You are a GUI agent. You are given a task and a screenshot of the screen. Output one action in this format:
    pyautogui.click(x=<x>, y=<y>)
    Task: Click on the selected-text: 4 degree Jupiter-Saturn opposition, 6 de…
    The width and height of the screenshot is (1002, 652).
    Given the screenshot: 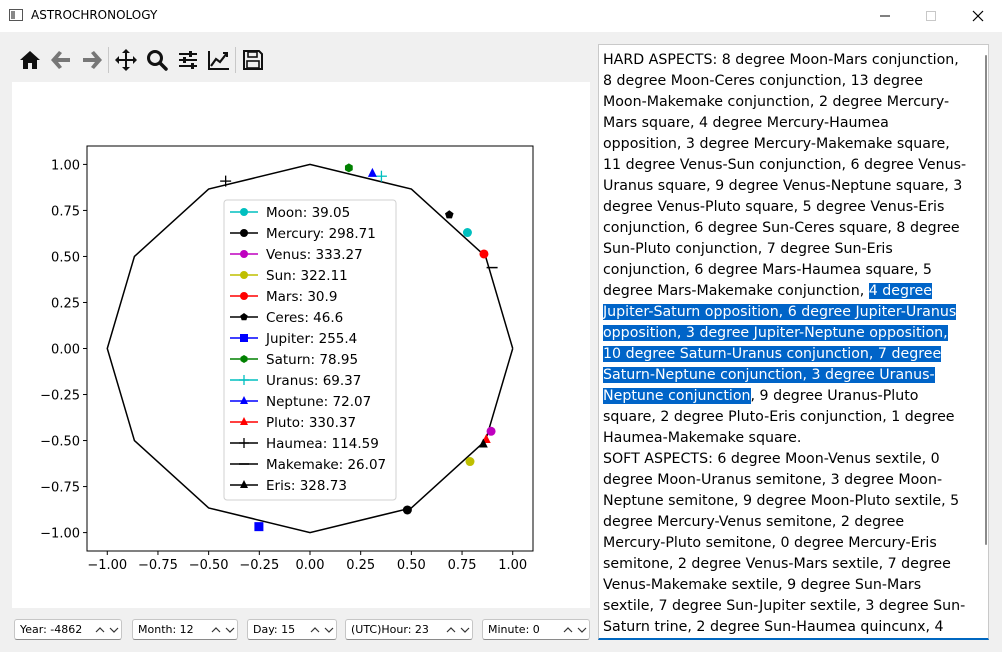 What is the action you would take?
    pyautogui.click(x=780, y=343)
    